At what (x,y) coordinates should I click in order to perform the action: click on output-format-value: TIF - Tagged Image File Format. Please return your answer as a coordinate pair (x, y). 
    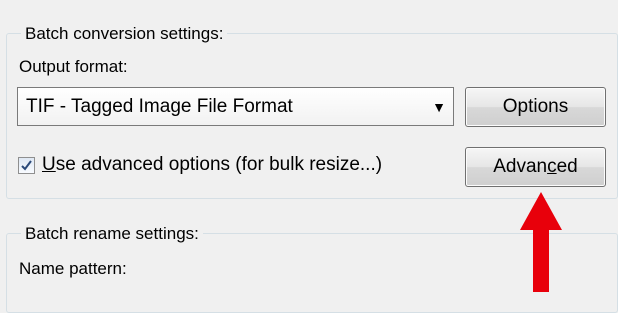
    Looking at the image, I should click on (159, 106).